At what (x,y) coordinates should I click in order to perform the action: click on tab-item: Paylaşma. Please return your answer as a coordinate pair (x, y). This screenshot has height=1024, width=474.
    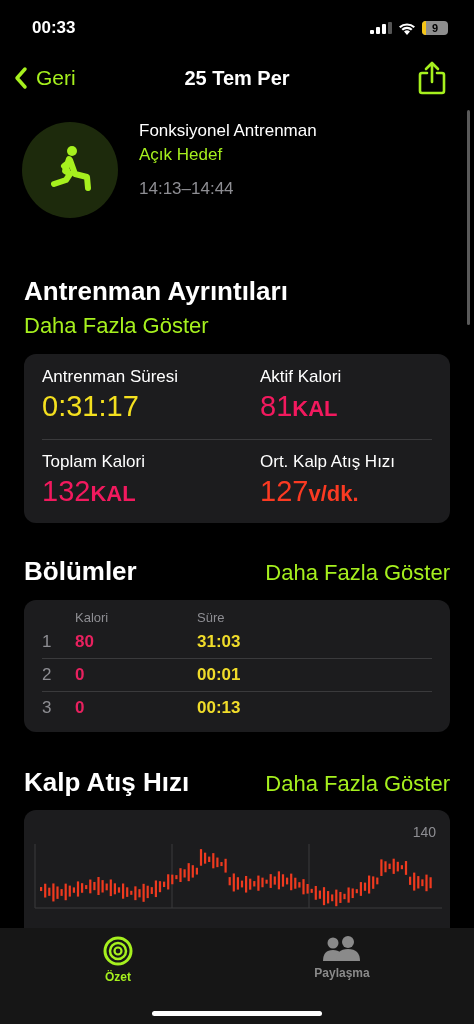
    Looking at the image, I should click on (342, 958).